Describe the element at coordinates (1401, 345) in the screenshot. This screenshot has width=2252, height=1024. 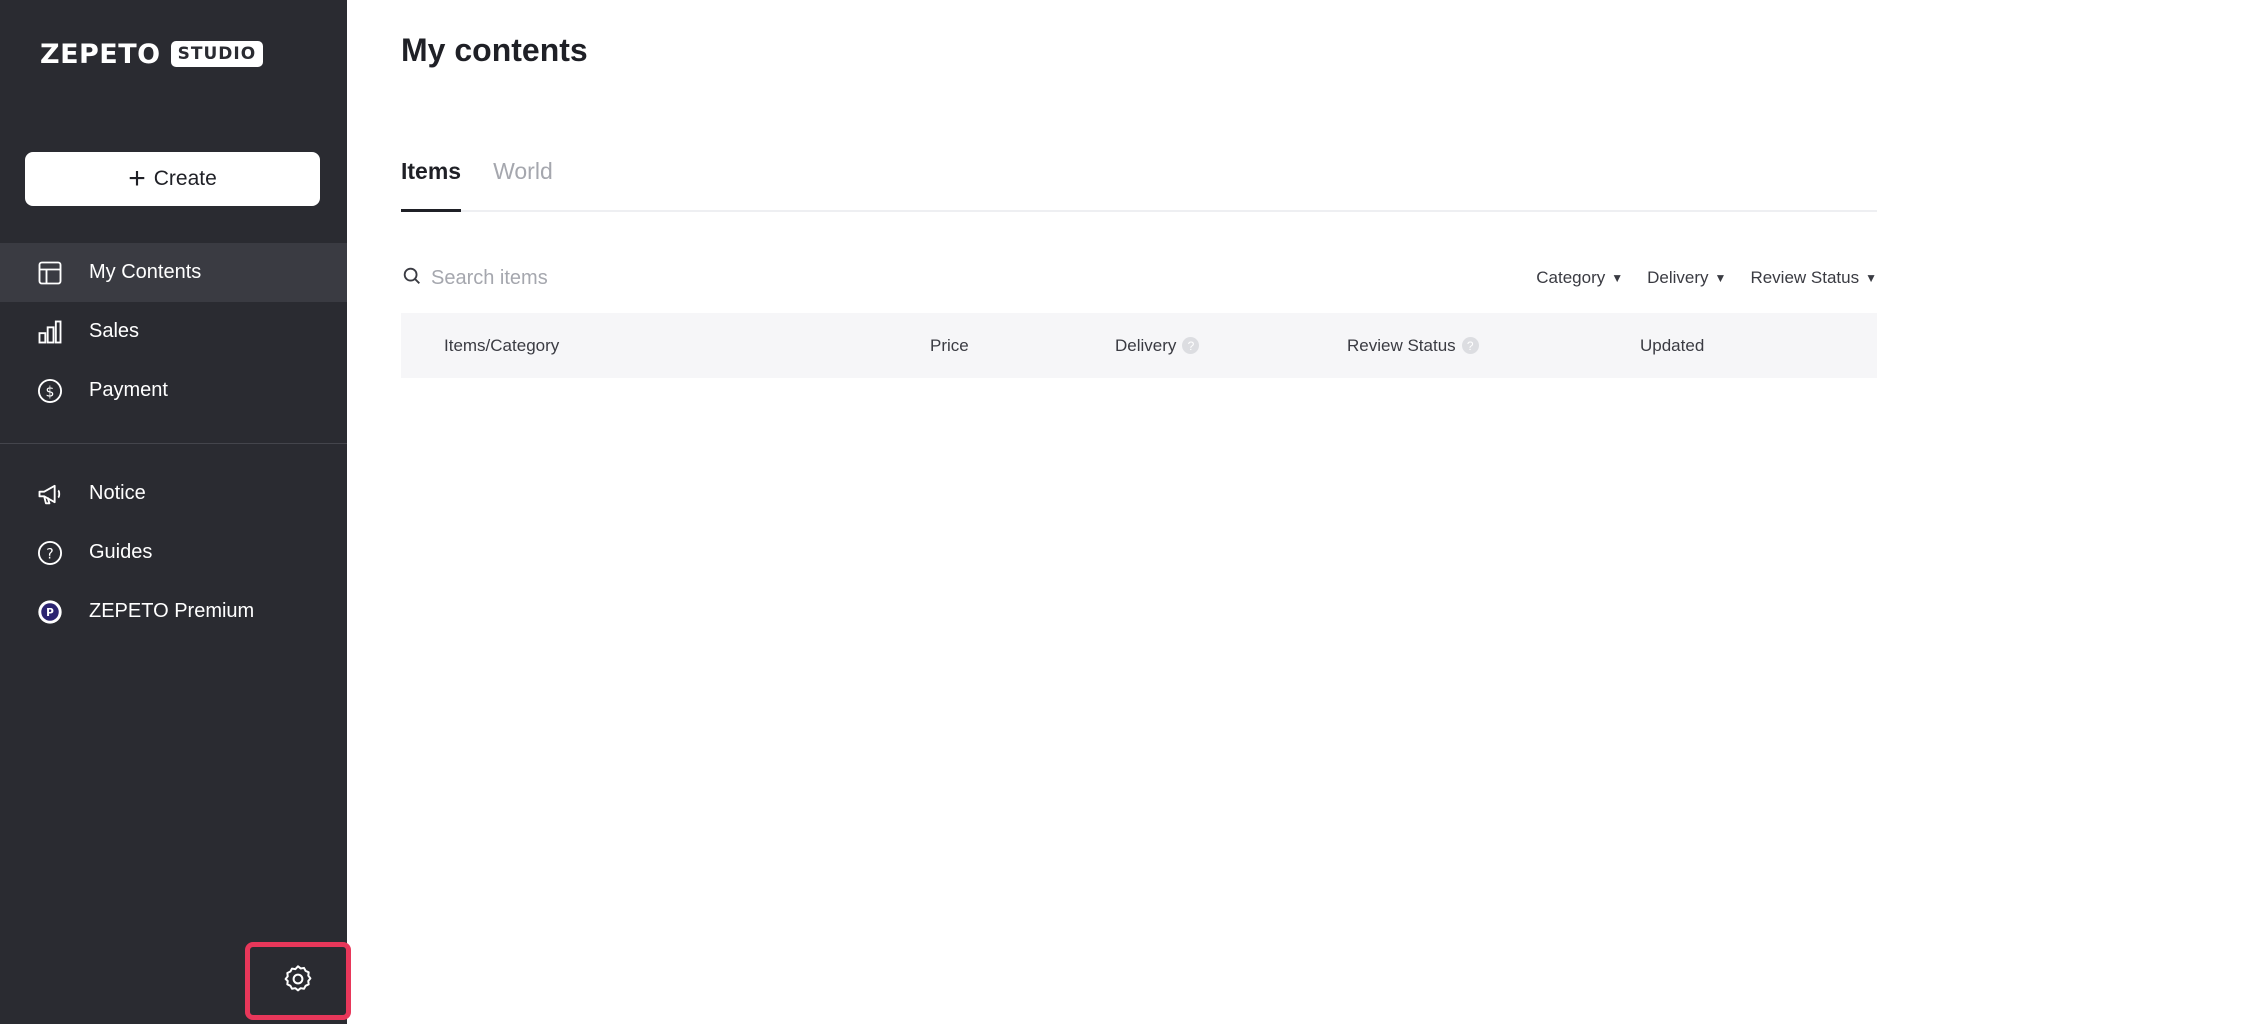
I see `column-label: Review Status` at that location.